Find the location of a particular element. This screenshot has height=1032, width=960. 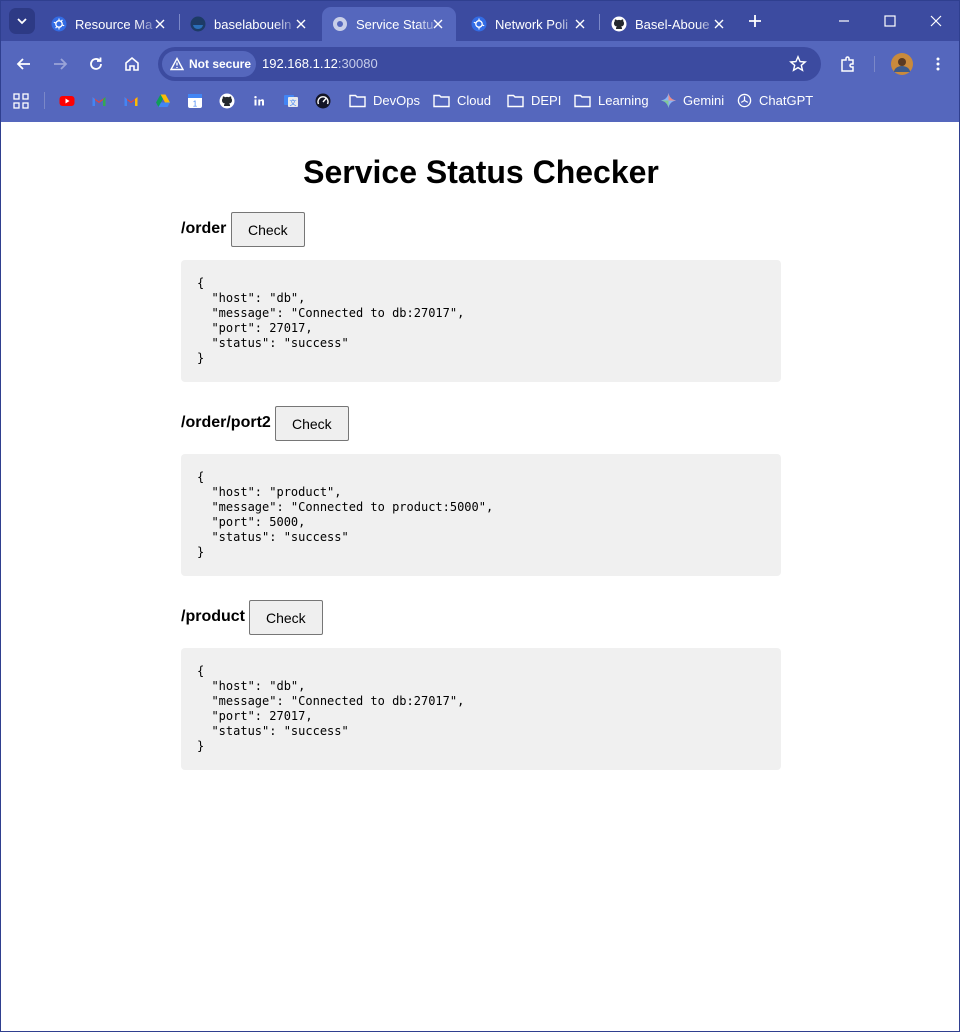

security-chip: Not secure is located at coordinates (209, 64).